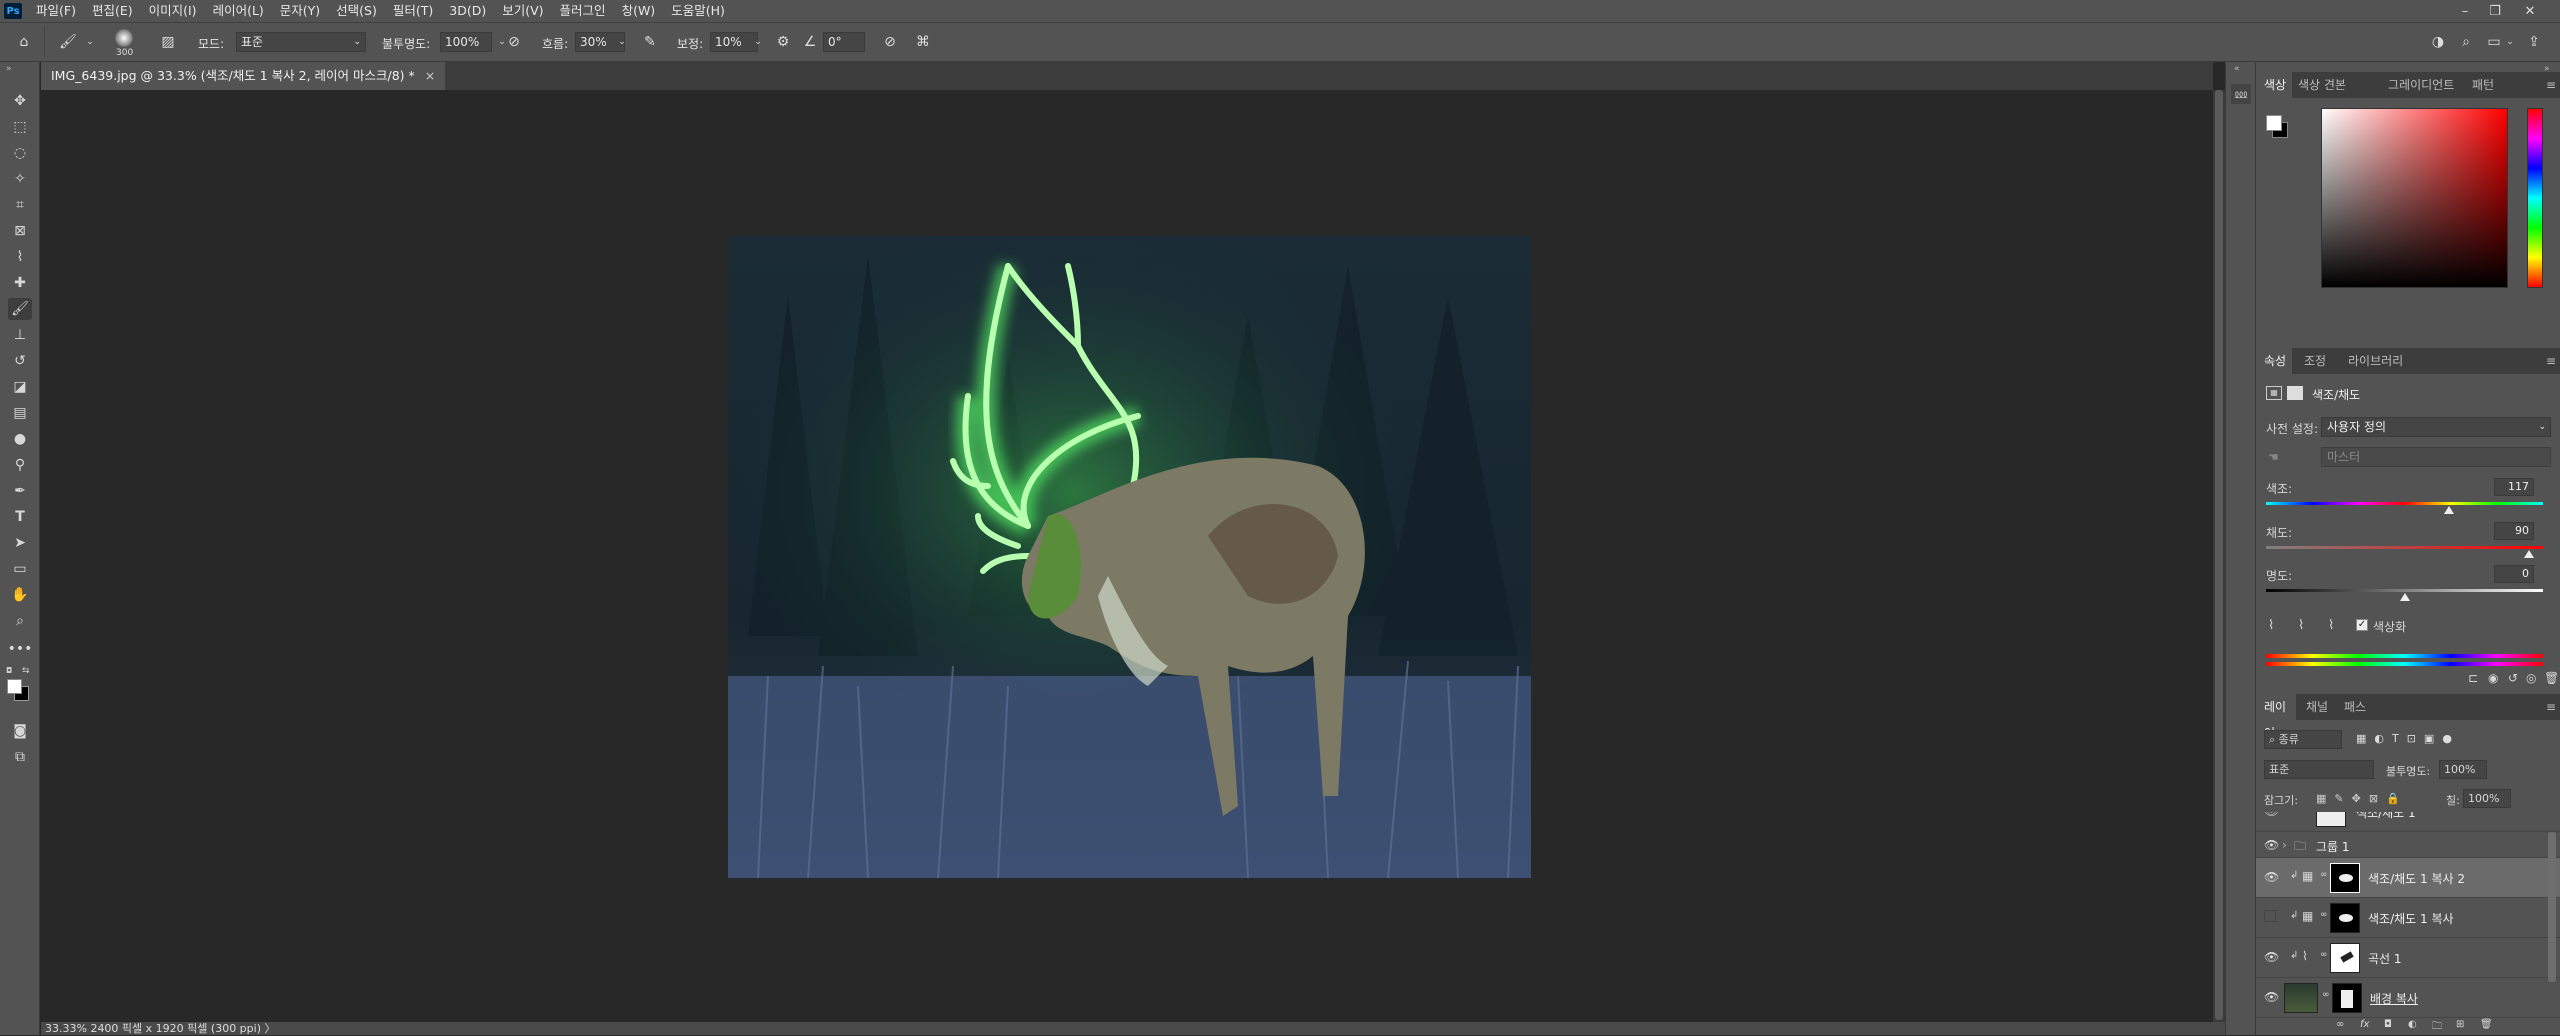 This screenshot has height=1036, width=2560. What do you see at coordinates (173, 11) in the screenshot?
I see `menu-image: 이미지(I)` at bounding box center [173, 11].